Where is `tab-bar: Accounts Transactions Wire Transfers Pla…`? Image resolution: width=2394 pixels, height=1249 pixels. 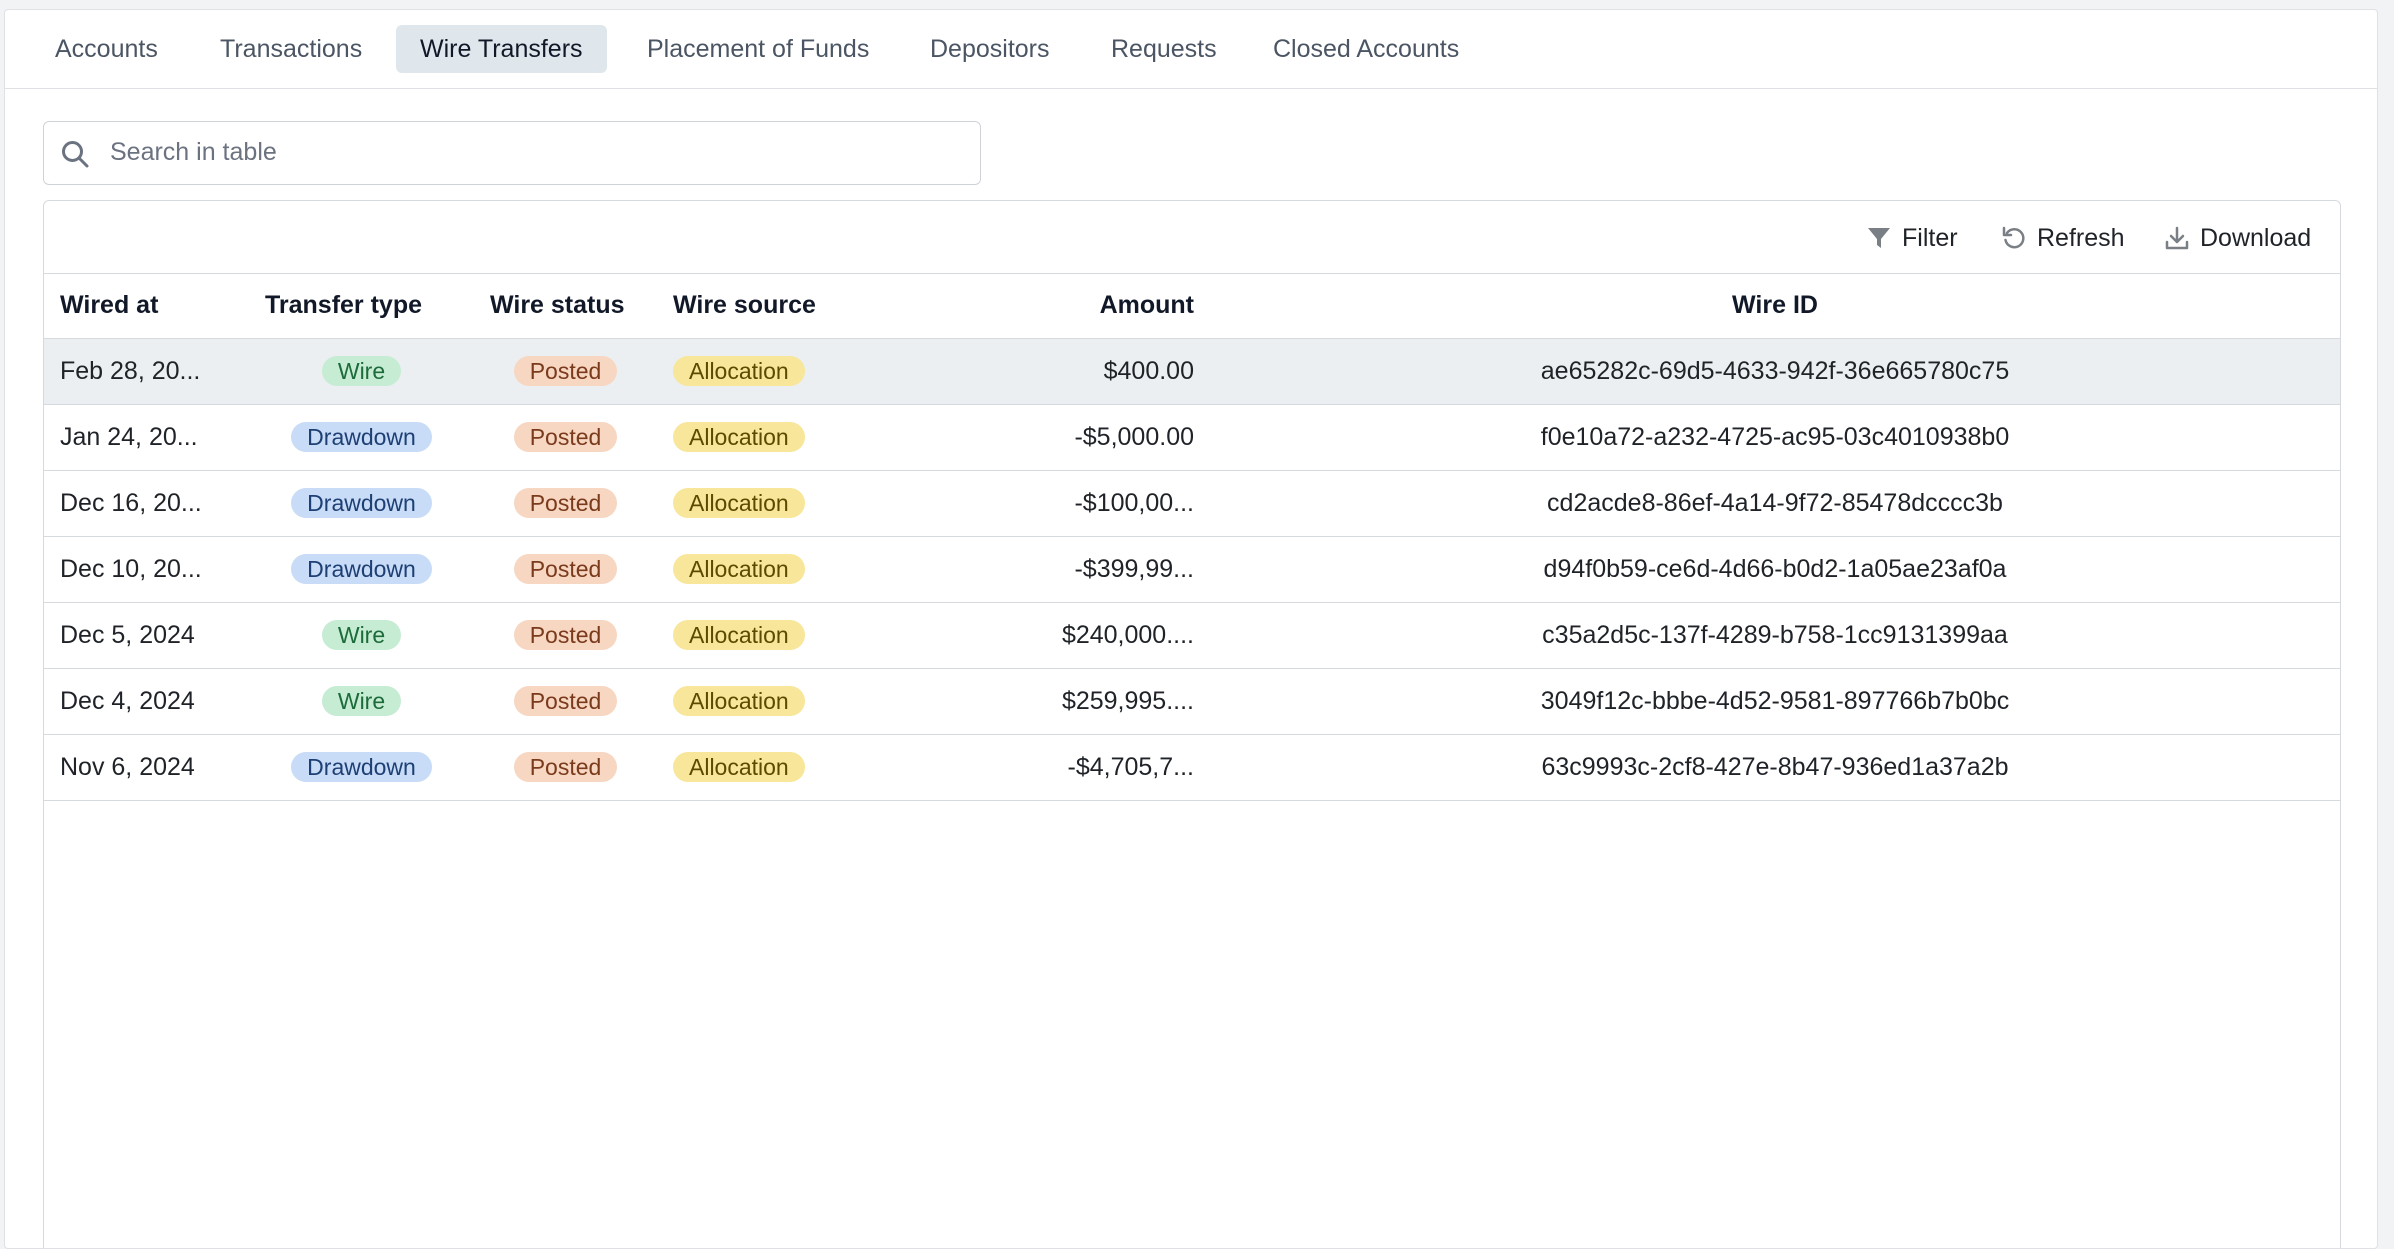 tab-bar: Accounts Transactions Wire Transfers Pla… is located at coordinates (1191, 49).